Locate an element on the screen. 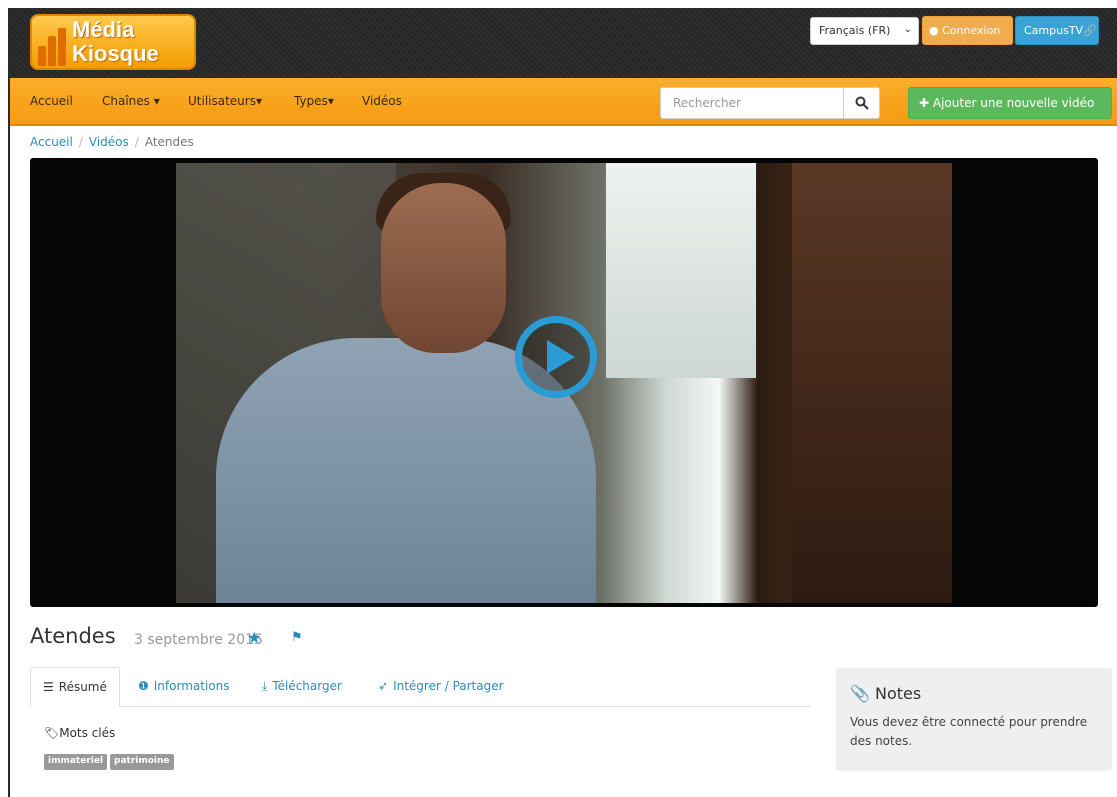 This screenshot has height=797, width=1117. tab-informations-label: Informations is located at coordinates (191, 686).